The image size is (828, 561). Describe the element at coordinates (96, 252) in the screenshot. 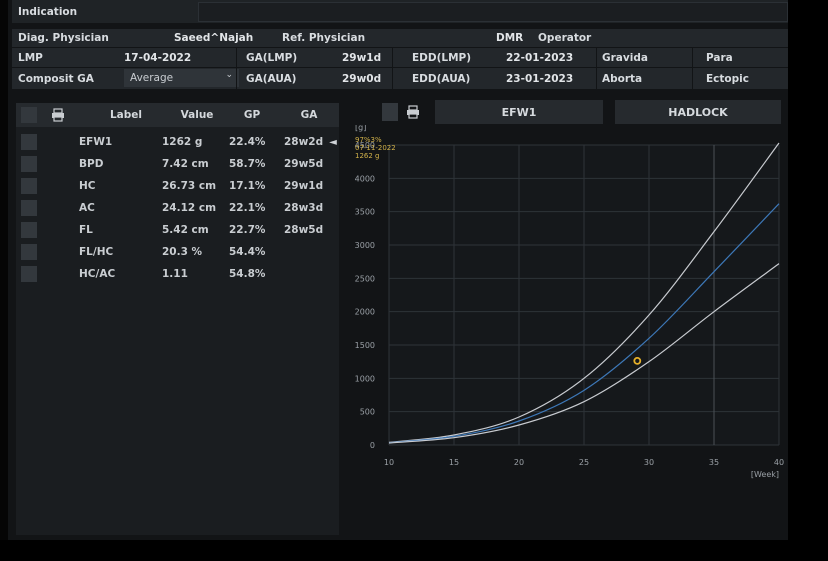

I see `row-label-text: FL/HC` at that location.